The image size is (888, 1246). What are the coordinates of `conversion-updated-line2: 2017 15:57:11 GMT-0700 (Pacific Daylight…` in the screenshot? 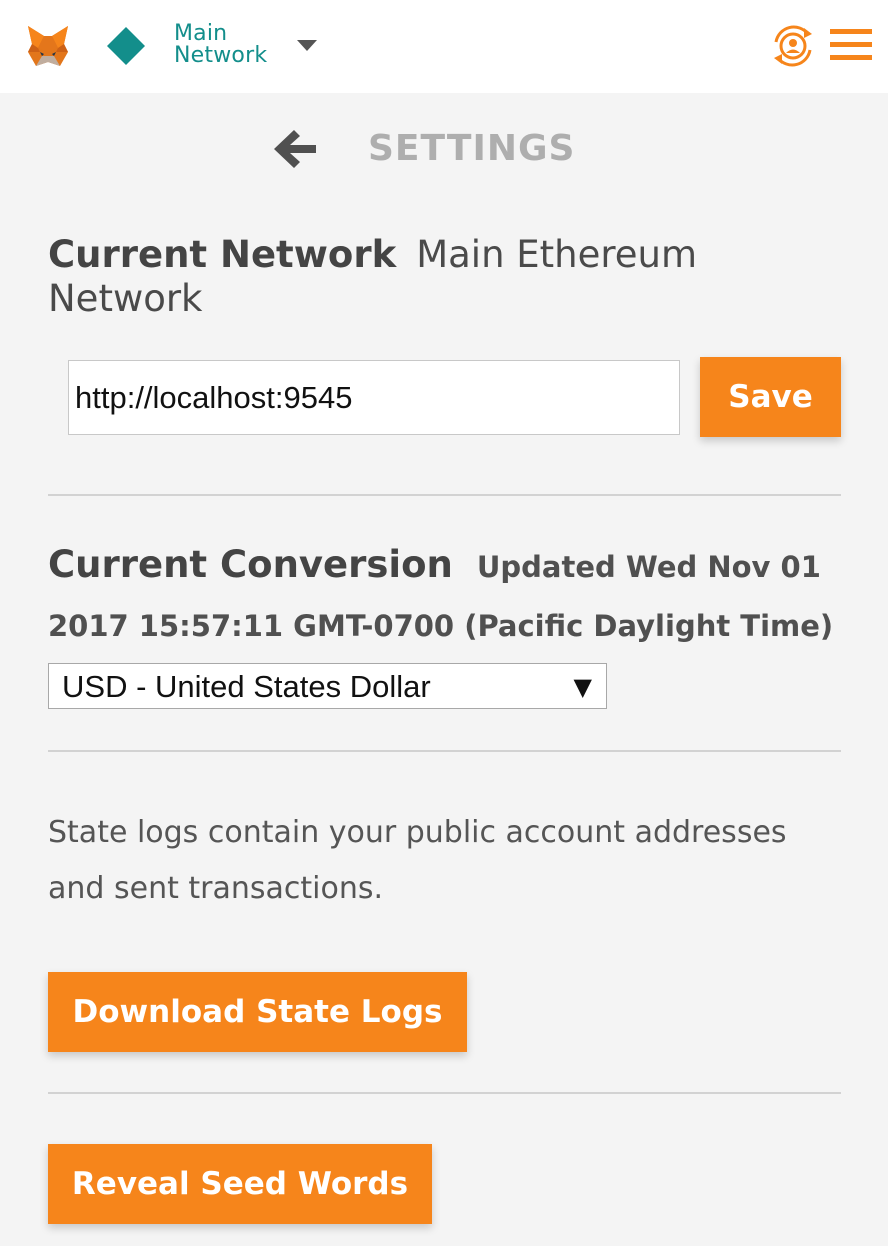 It's located at (441, 626).